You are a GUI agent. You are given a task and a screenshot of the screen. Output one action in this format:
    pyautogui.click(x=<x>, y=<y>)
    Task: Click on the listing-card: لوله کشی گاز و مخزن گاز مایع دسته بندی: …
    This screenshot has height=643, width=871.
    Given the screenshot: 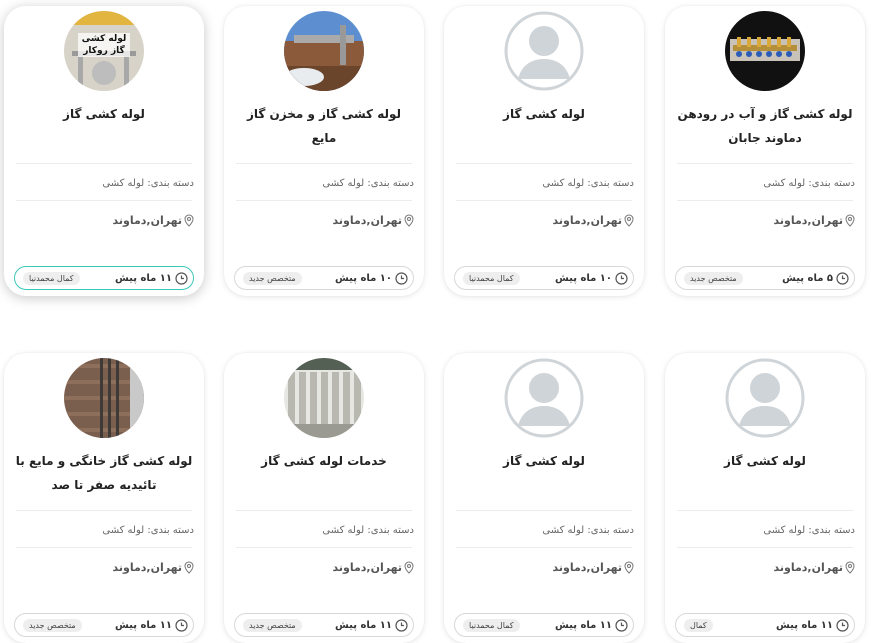 What is the action you would take?
    pyautogui.click(x=324, y=151)
    